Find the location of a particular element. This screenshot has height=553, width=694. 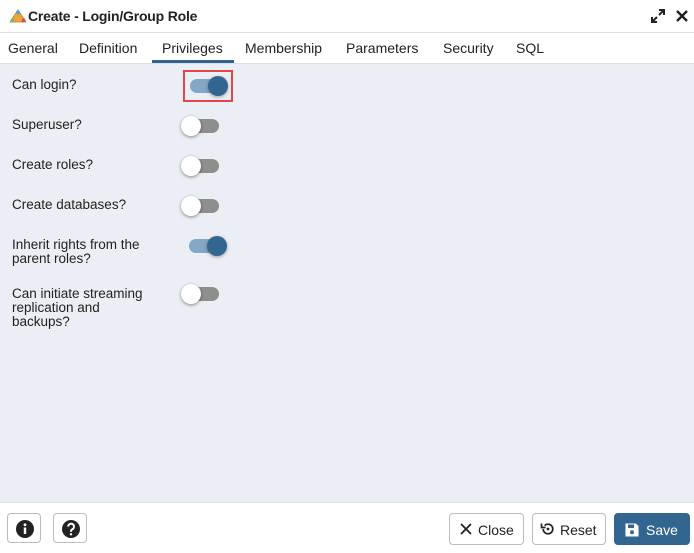

replication-label-line-3: backups? is located at coordinates (41, 321).